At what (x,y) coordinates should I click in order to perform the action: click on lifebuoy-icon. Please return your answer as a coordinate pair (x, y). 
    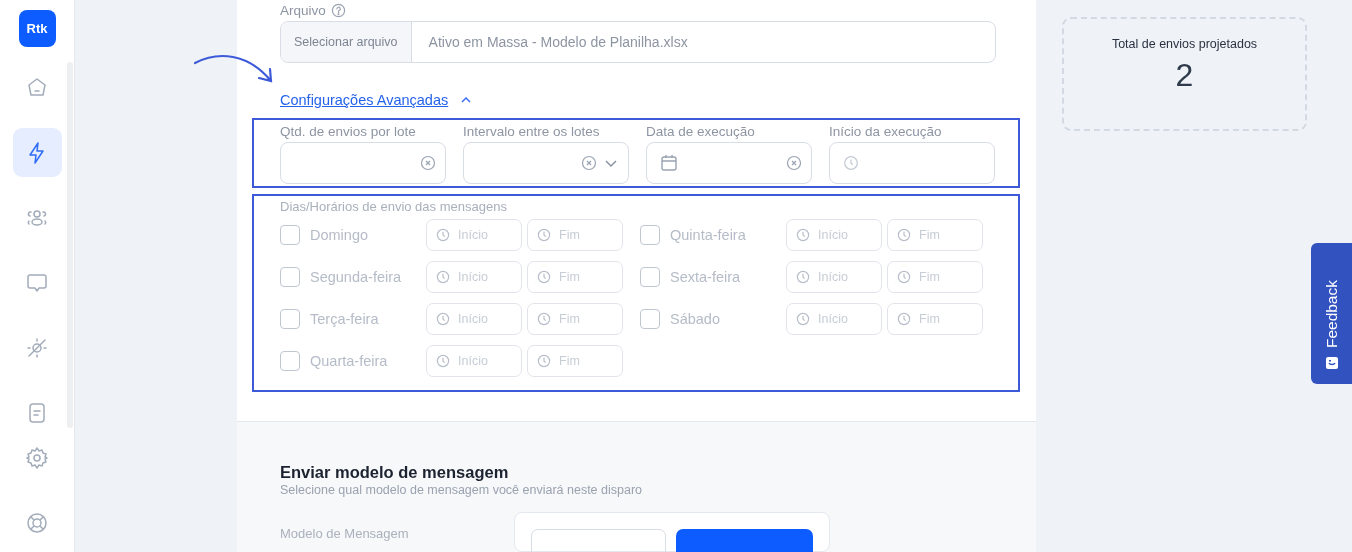
    Looking at the image, I should click on (37, 522).